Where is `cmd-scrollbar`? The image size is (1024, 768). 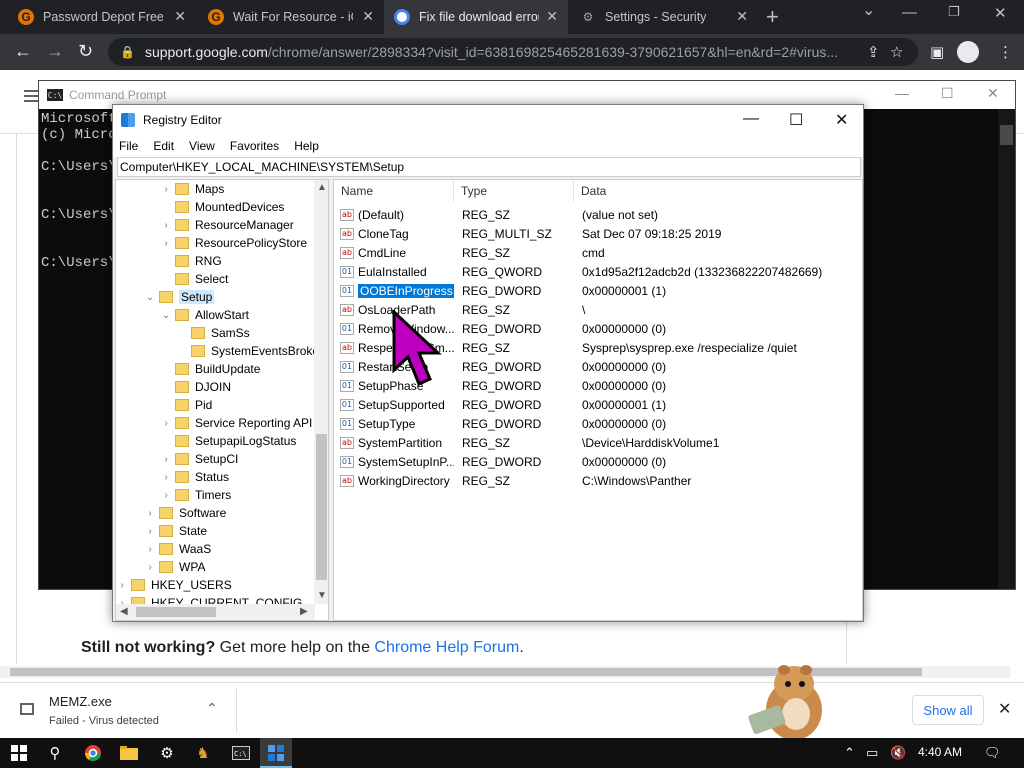
cmd-scrollbar is located at coordinates (1006, 349).